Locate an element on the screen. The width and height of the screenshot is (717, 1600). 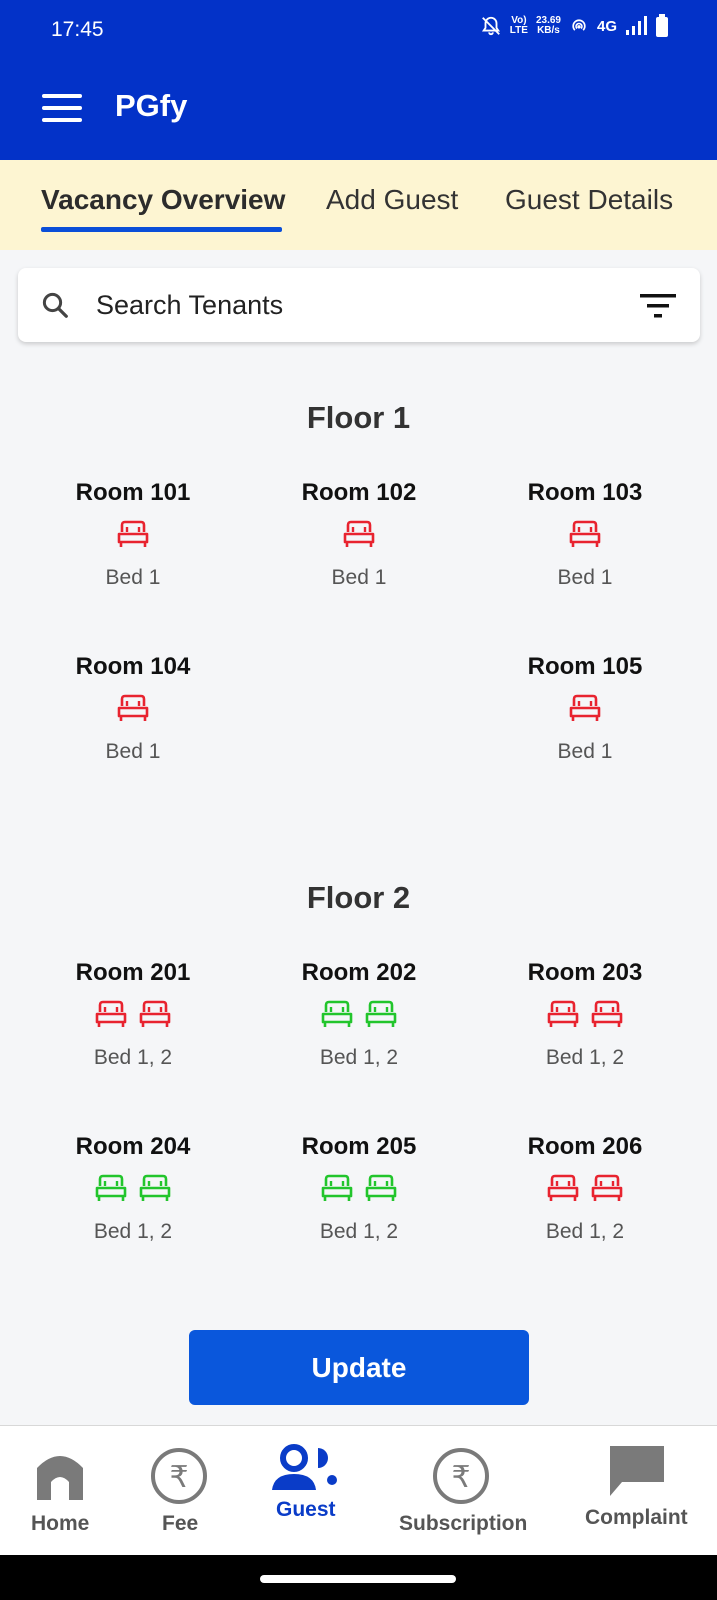
room-name: Room 205 is located at coordinates (359, 1146).